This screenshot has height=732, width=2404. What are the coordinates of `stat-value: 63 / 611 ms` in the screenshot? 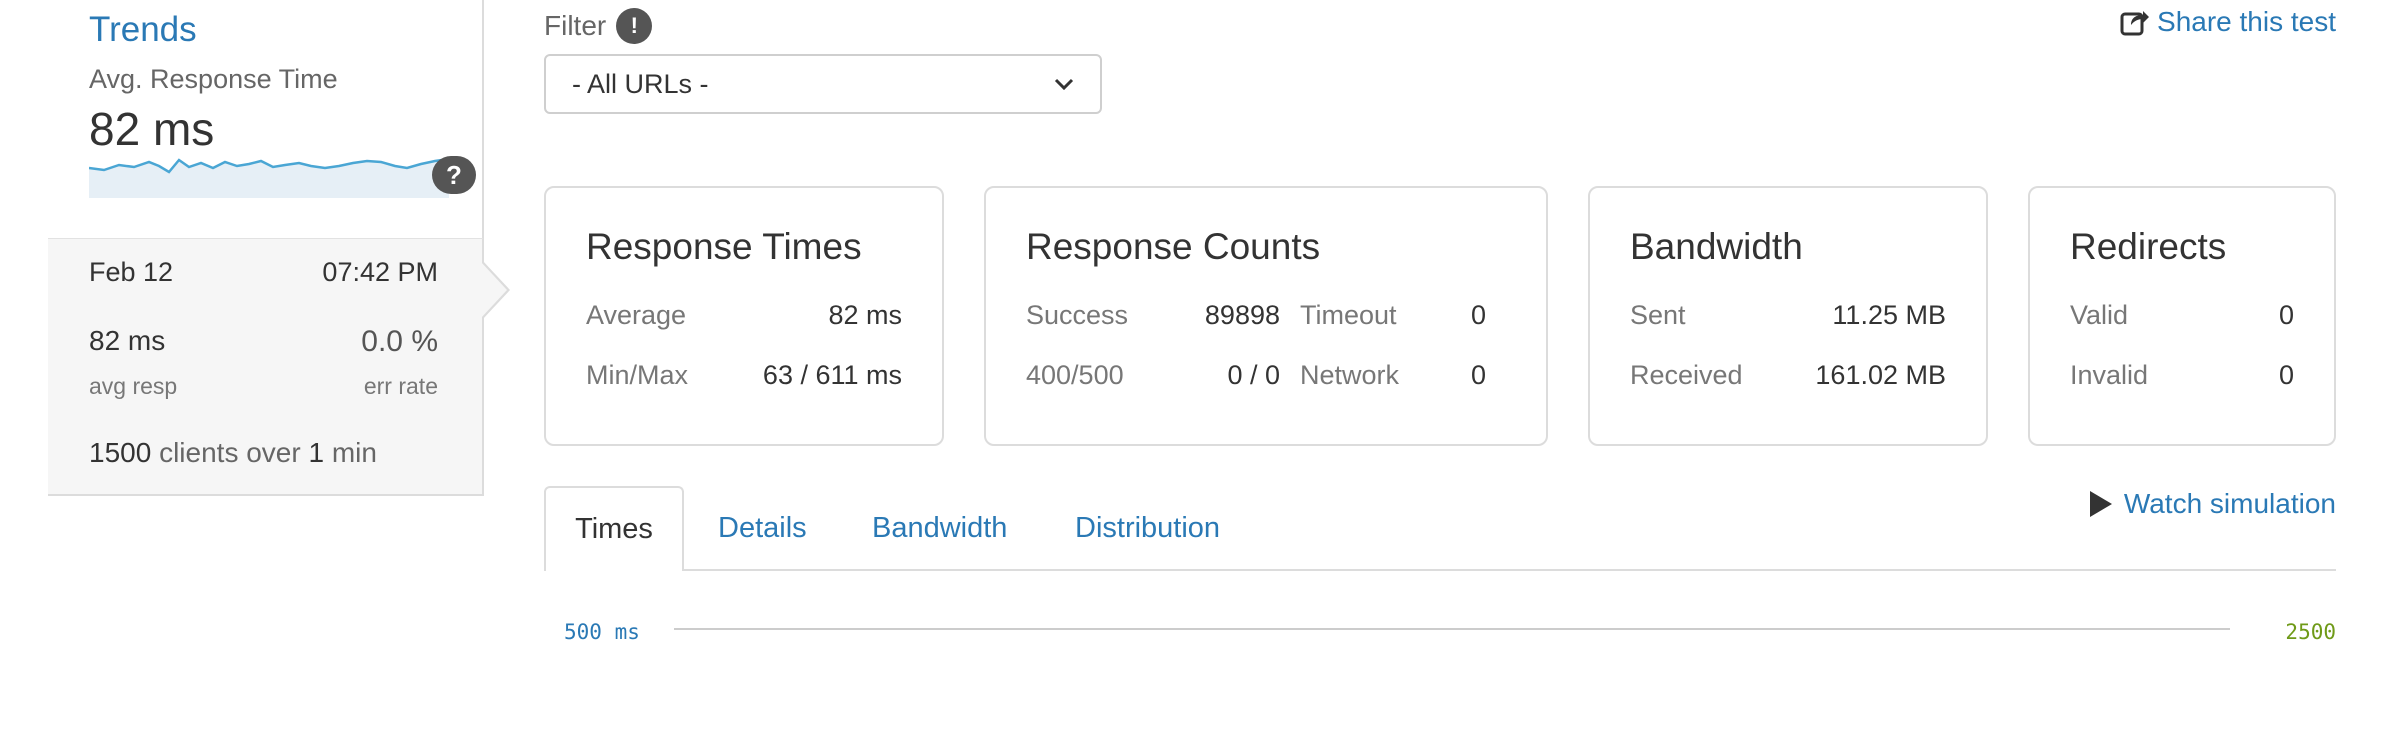 It's located at (832, 375).